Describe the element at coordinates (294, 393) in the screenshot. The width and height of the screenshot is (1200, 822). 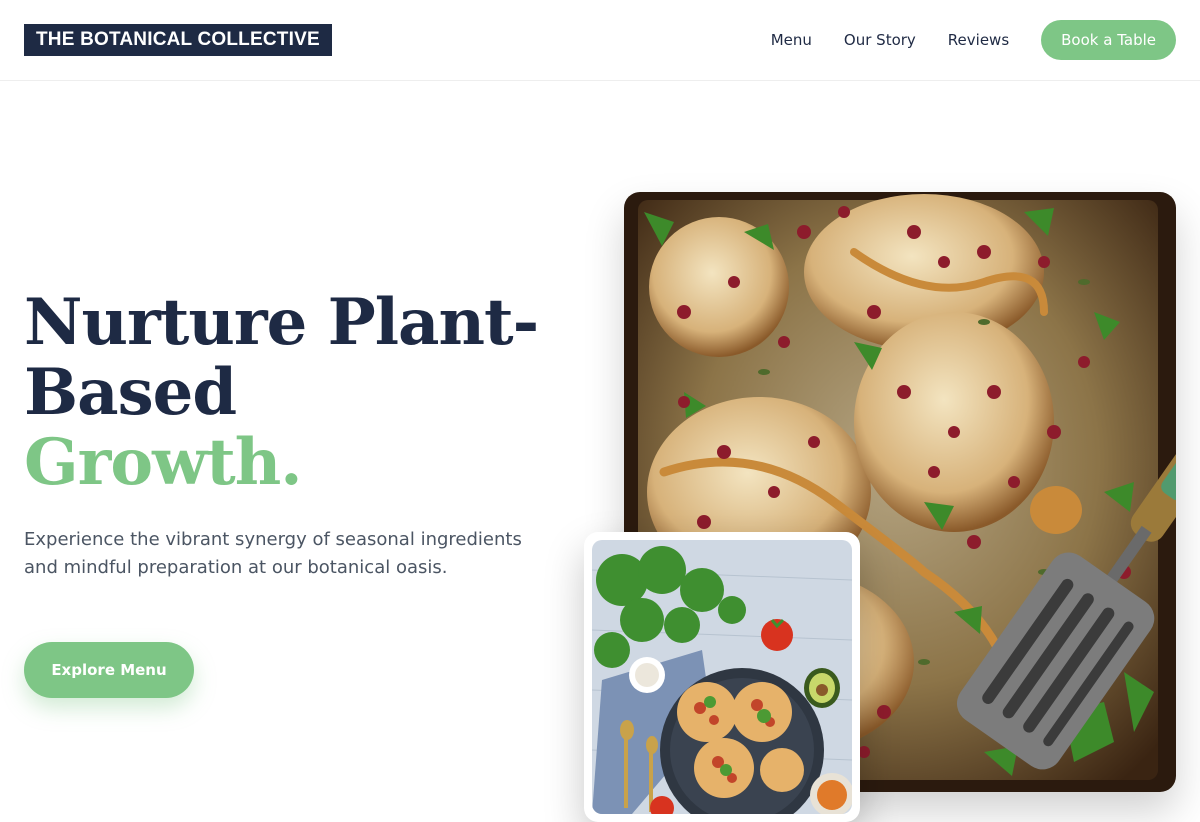
I see `hero-title: Nurture Plant- Based Growth.` at that location.